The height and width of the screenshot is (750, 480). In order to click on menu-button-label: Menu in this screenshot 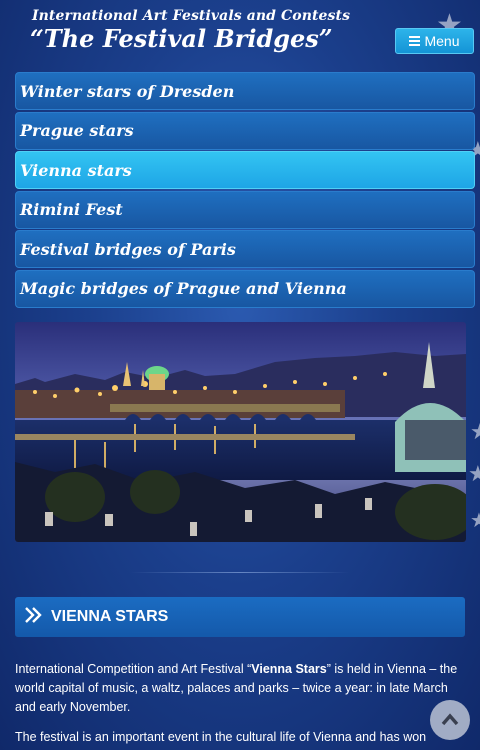, I will do `click(442, 41)`.